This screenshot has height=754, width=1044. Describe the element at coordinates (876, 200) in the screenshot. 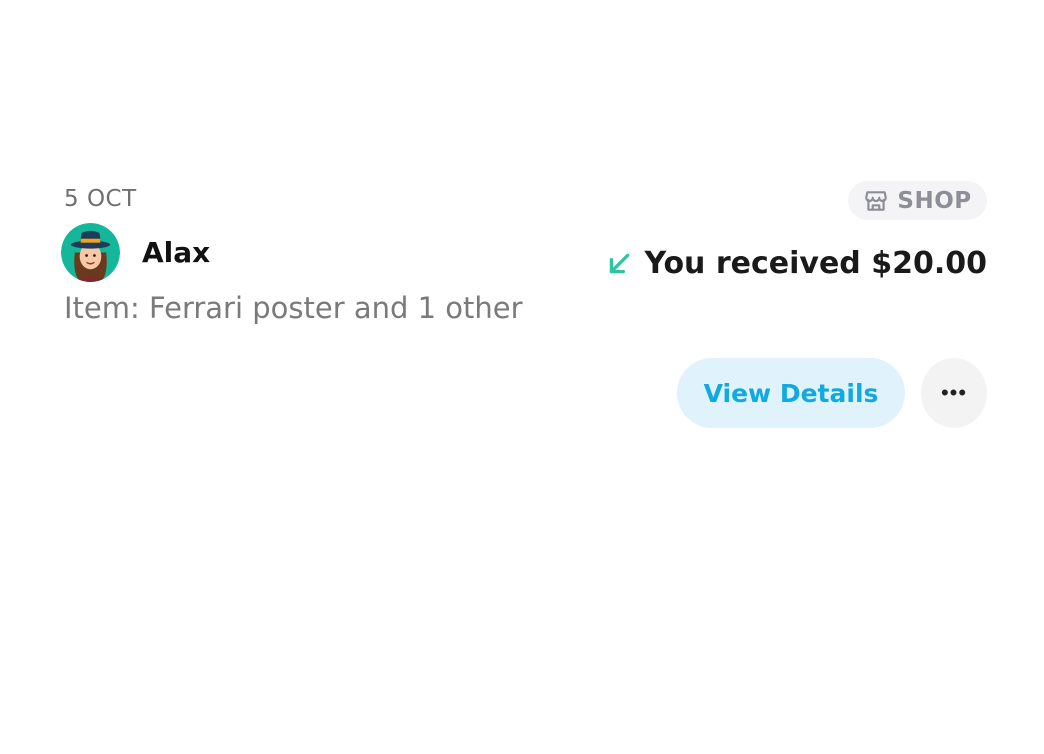

I see `storefront-icon` at that location.